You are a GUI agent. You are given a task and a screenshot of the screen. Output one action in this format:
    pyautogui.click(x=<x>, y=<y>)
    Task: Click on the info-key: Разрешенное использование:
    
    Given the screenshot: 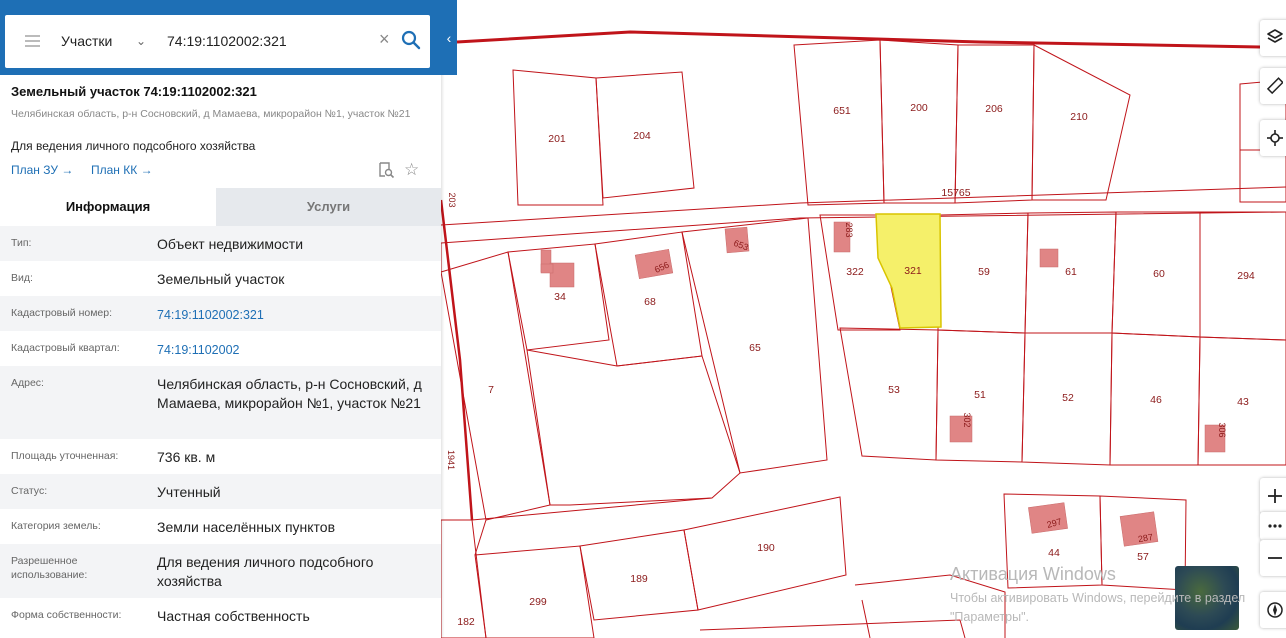 What is the action you would take?
    pyautogui.click(x=49, y=568)
    